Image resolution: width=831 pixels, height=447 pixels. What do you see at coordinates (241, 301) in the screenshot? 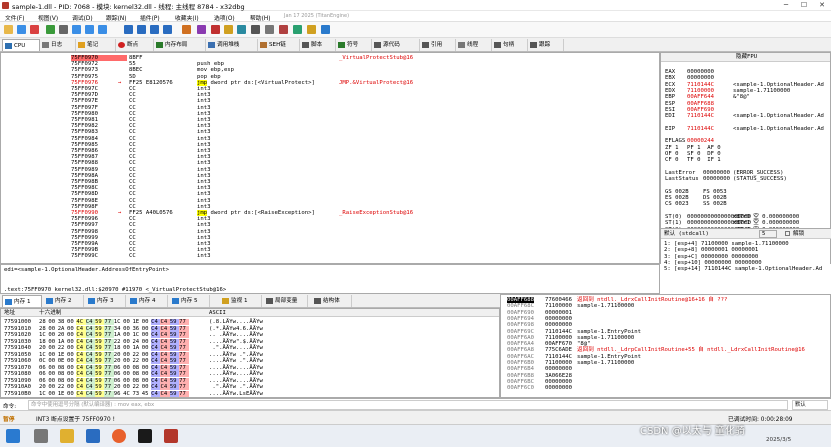
I see `tab-watch-1: 监视 1` at bounding box center [241, 301].